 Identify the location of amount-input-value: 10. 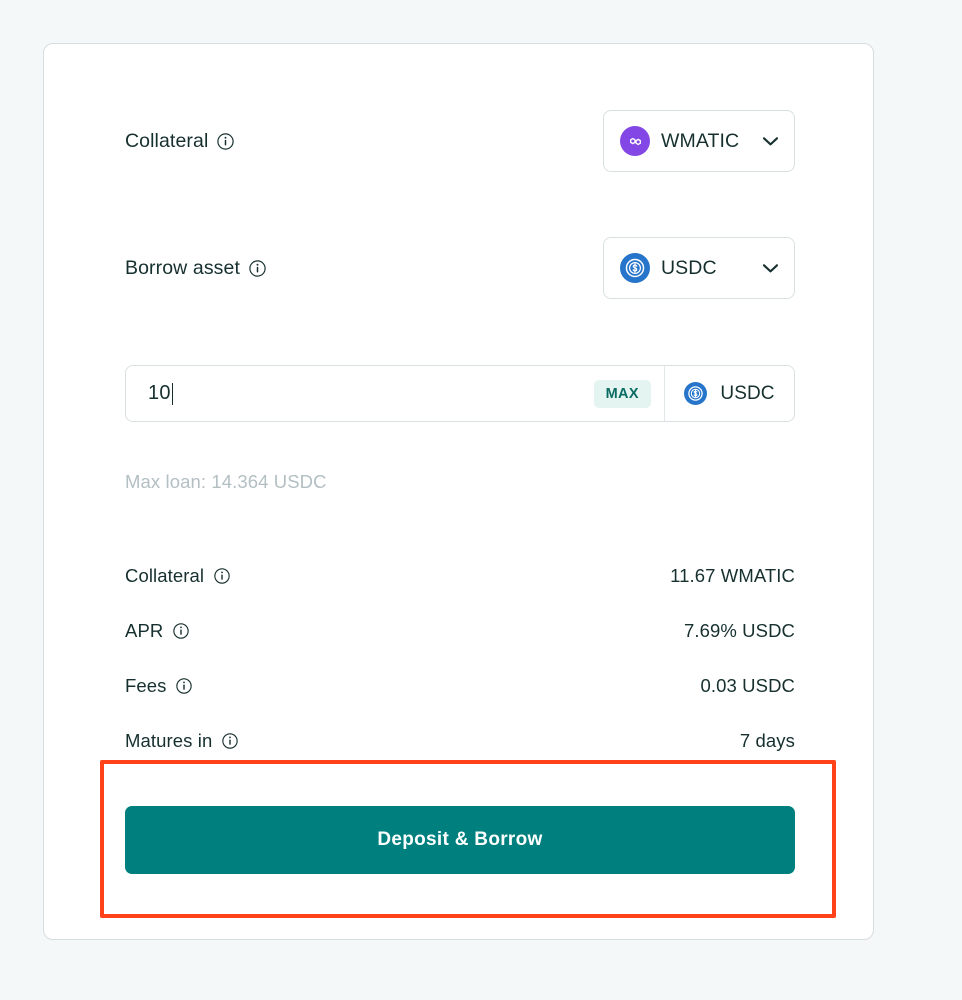
(159, 393).